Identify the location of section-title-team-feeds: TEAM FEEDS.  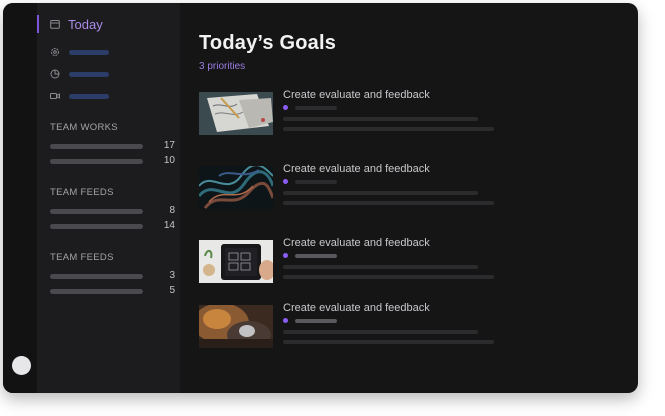
(82, 192).